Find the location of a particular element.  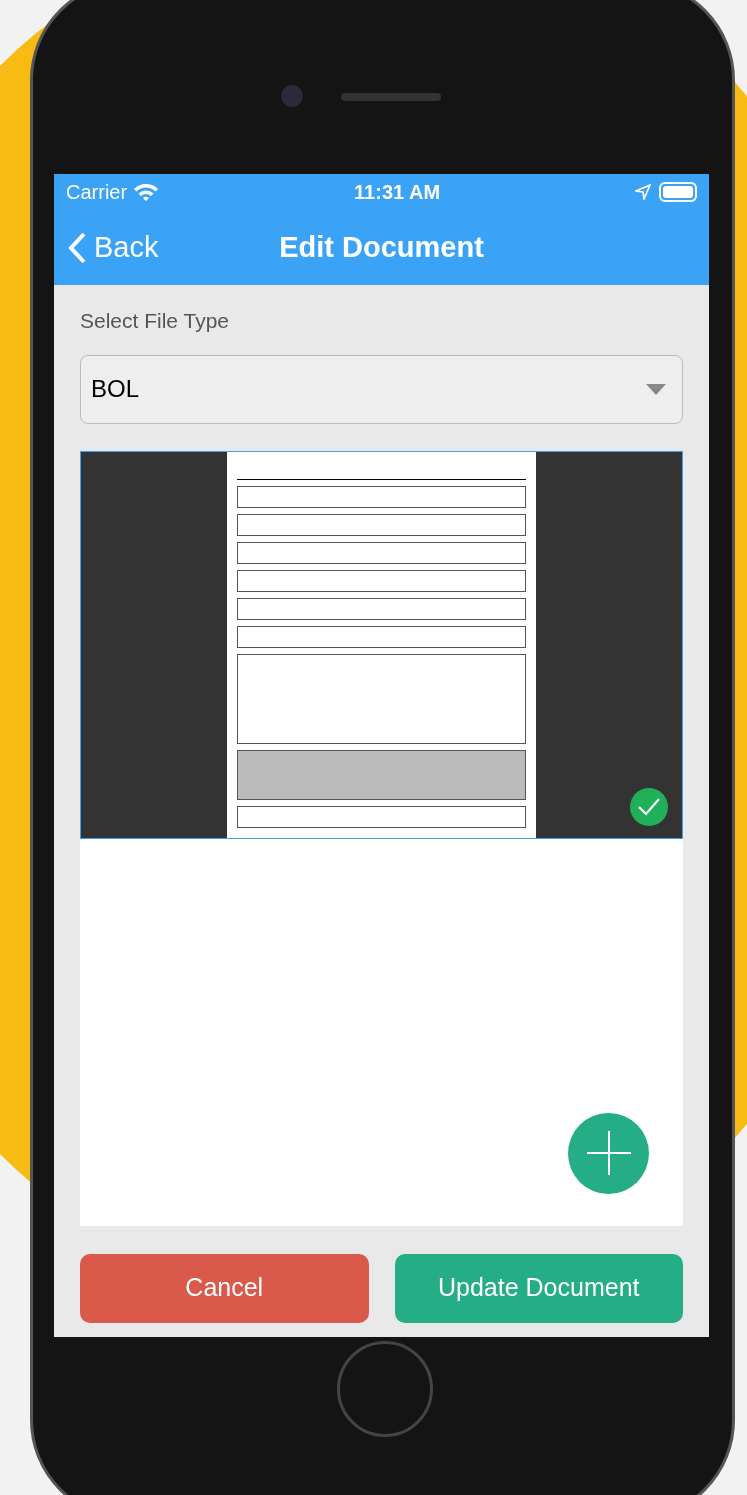

wifi-icon is located at coordinates (146, 192).